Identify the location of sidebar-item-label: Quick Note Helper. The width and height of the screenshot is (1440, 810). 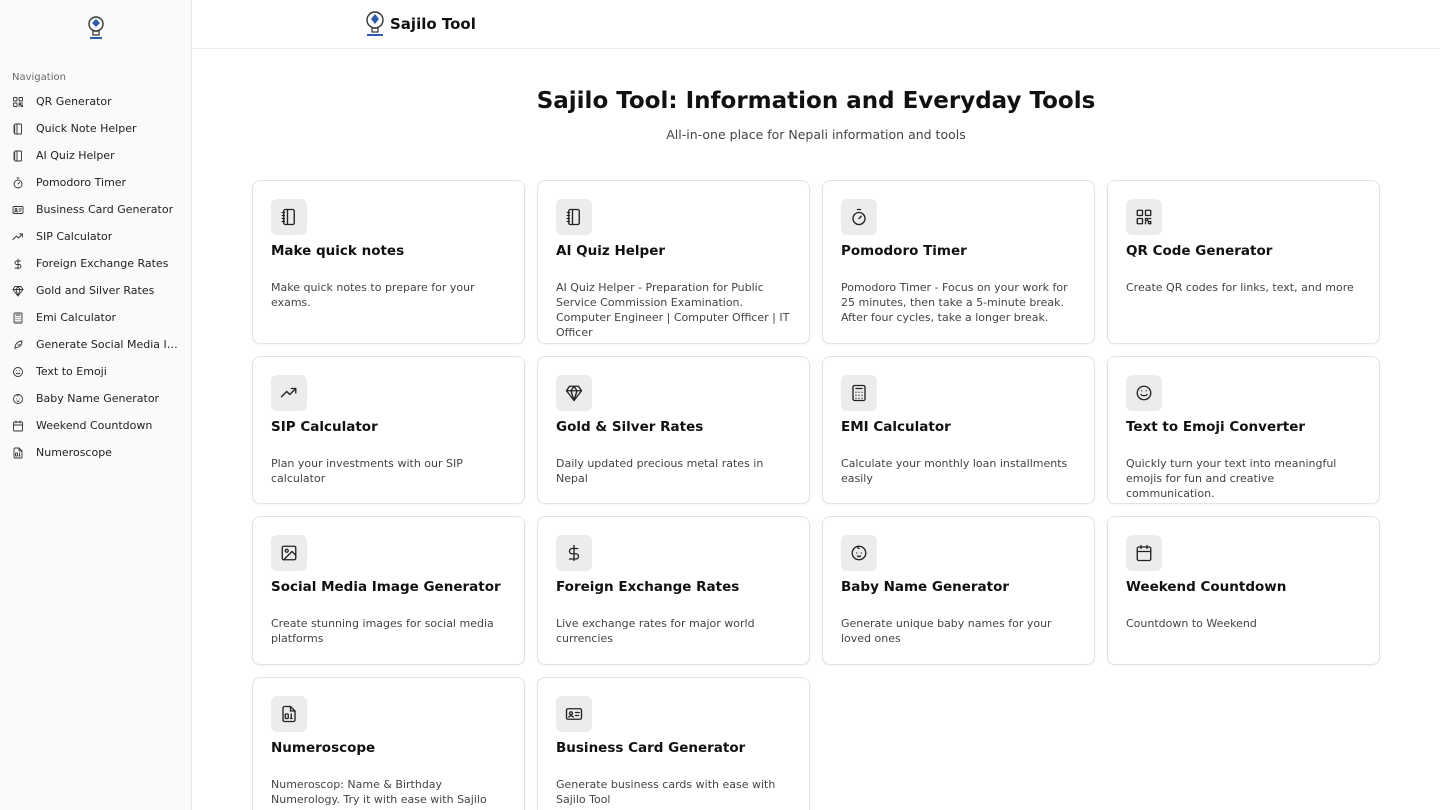
(86, 128).